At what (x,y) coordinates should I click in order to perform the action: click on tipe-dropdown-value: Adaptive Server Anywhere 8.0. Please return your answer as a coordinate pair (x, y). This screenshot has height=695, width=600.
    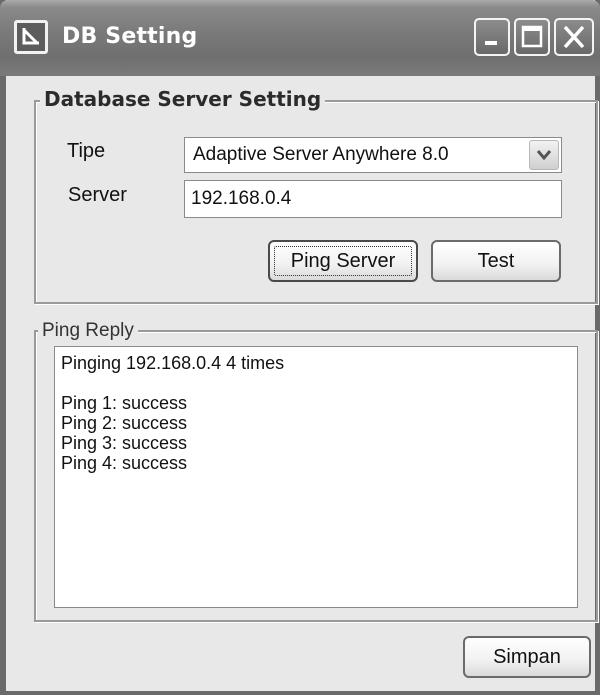
    Looking at the image, I should click on (321, 154).